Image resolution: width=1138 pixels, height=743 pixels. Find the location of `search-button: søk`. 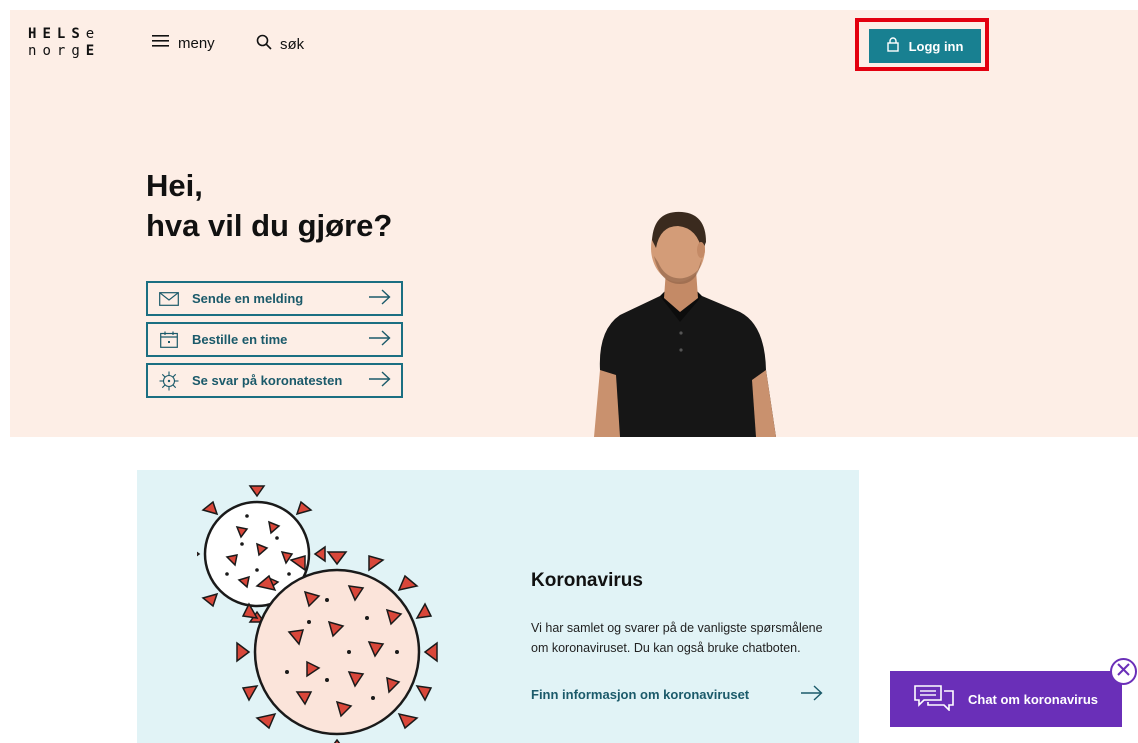

search-button: søk is located at coordinates (280, 44).